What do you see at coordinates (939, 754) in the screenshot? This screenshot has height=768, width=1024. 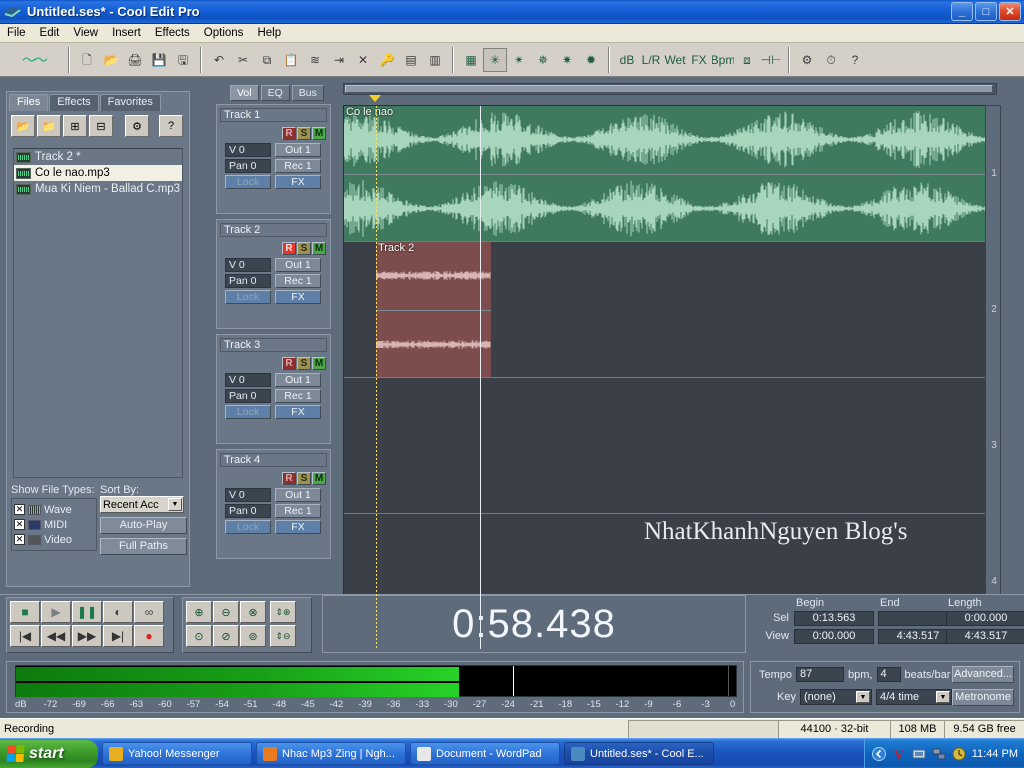 I see `network-icon` at bounding box center [939, 754].